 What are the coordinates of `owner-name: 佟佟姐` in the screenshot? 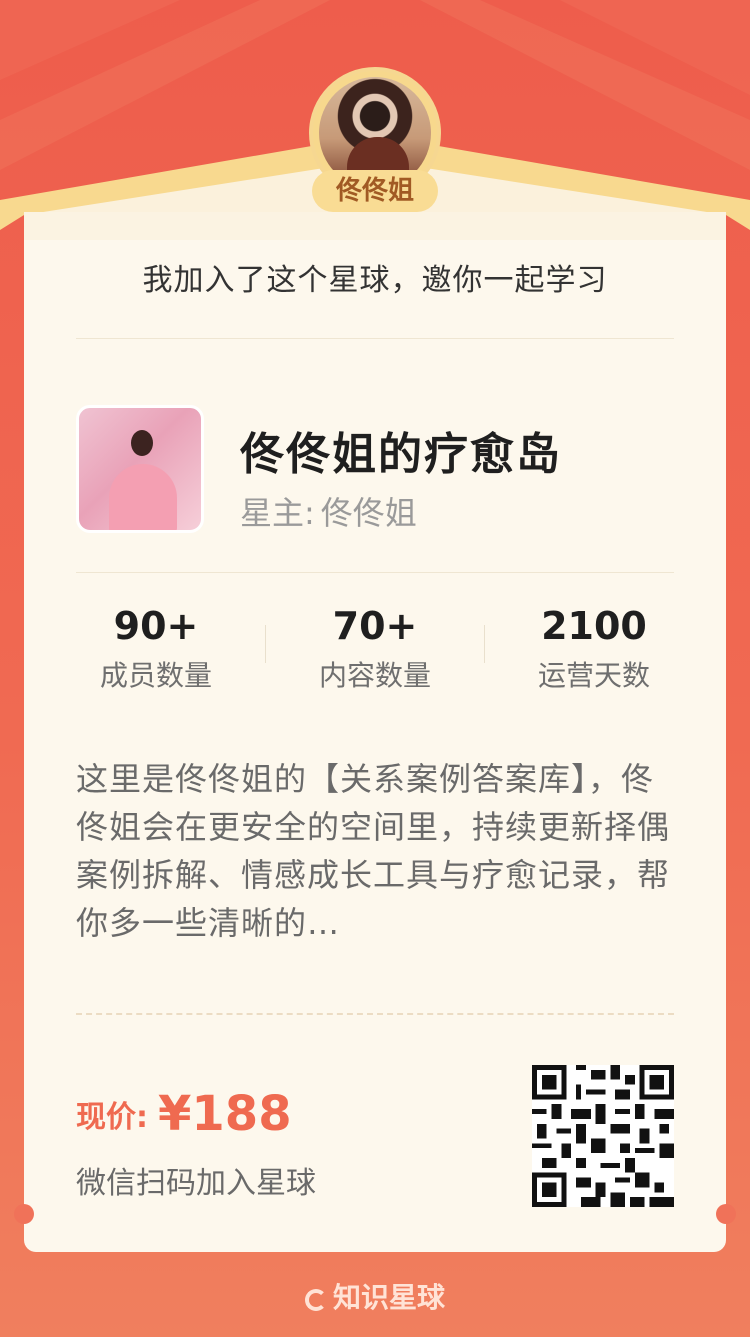 It's located at (368, 513).